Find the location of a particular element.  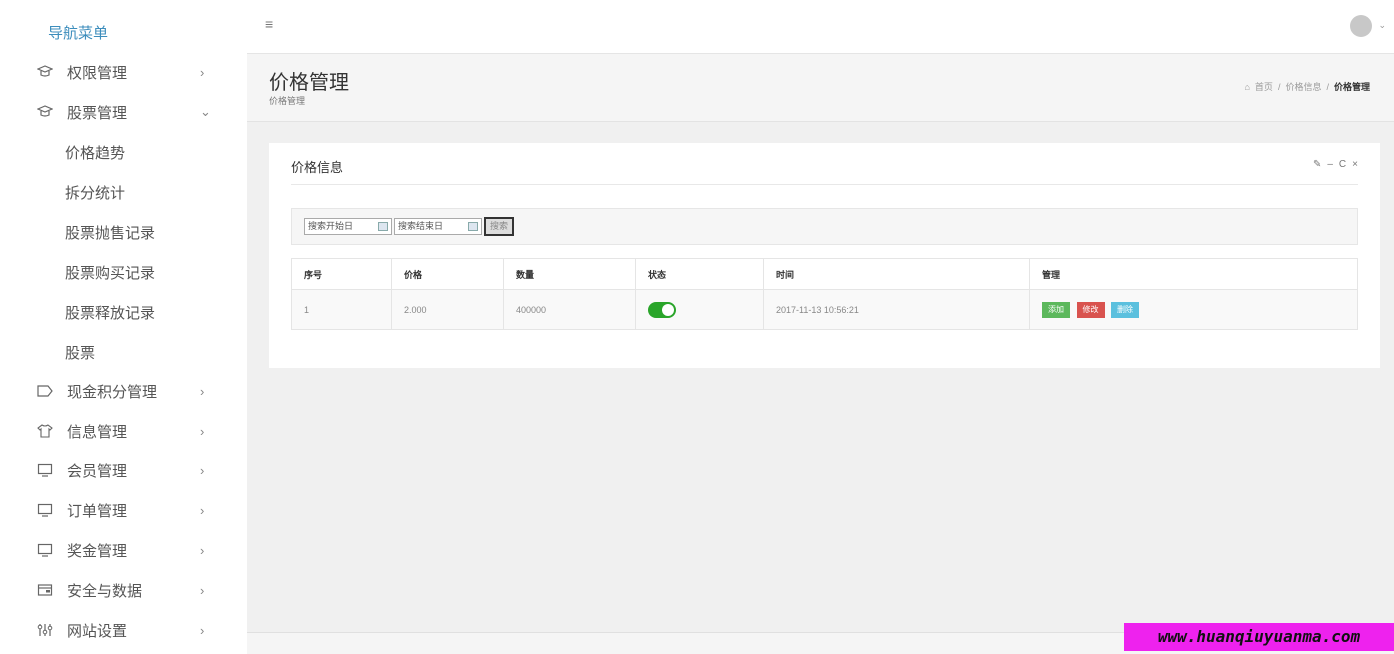

cell-quantity: 400000 is located at coordinates (569, 309).